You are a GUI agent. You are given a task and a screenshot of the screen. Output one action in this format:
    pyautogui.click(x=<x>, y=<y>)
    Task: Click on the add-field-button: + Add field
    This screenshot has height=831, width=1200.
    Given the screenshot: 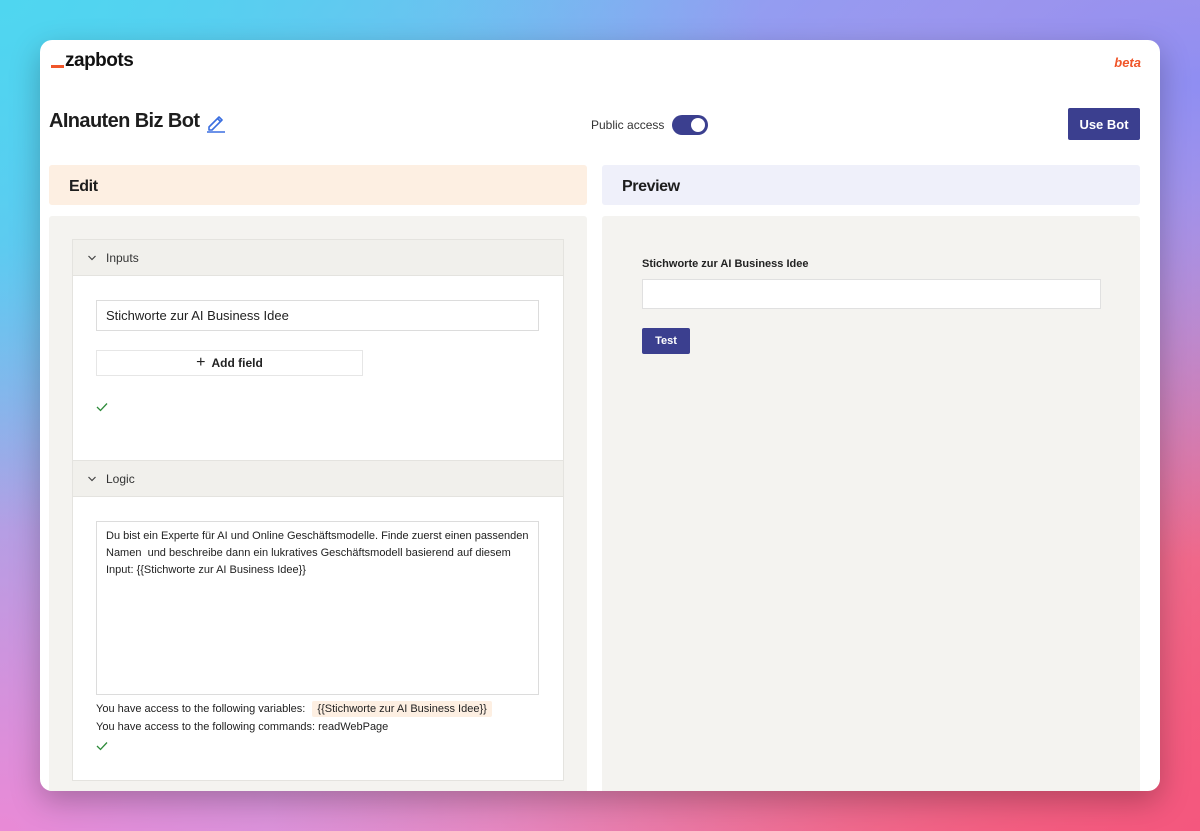 What is the action you would take?
    pyautogui.click(x=229, y=363)
    